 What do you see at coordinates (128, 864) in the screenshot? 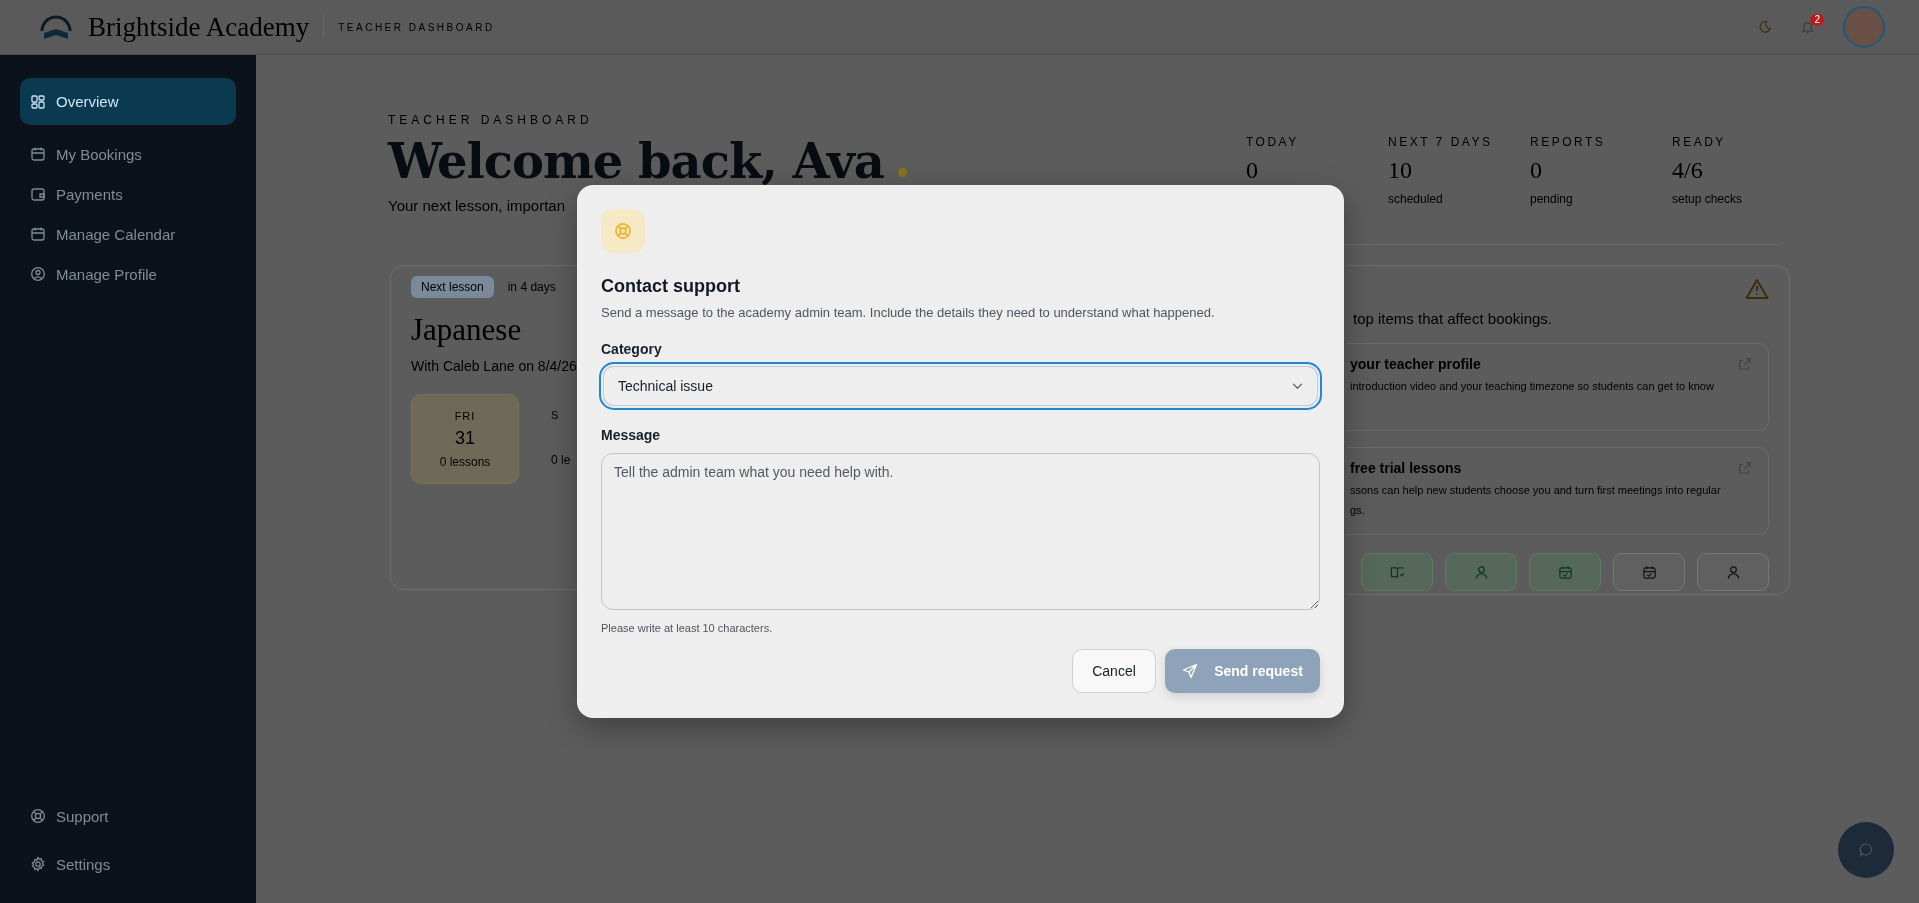
I see `sidebar-item: Settings` at bounding box center [128, 864].